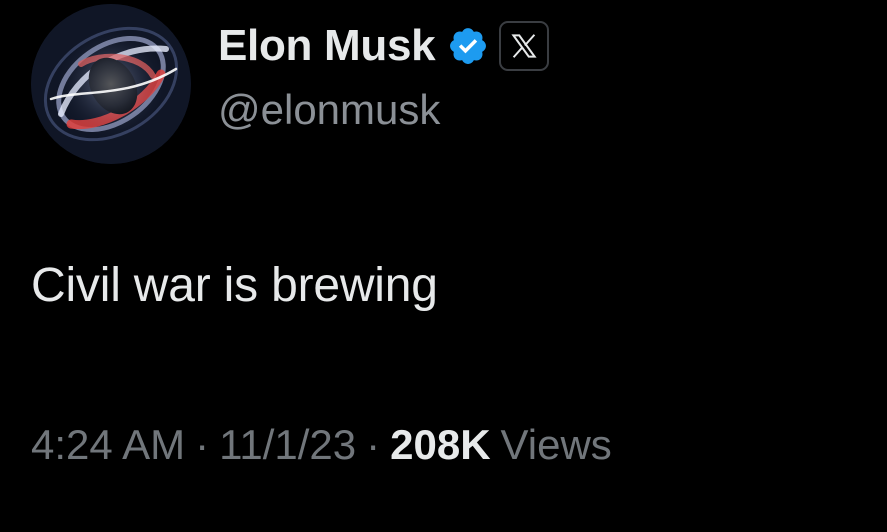  What do you see at coordinates (556, 444) in the screenshot?
I see `views-label: Views` at bounding box center [556, 444].